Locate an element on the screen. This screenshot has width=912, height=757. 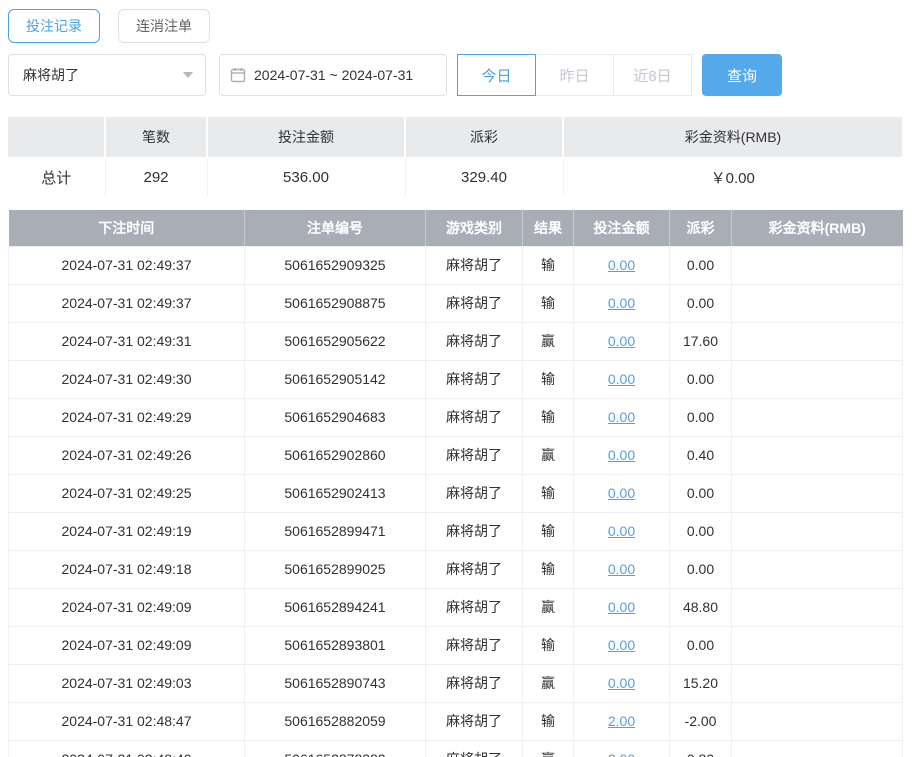
cell-bet-time: 2024-07-31 02:49:09 is located at coordinates (126, 645).